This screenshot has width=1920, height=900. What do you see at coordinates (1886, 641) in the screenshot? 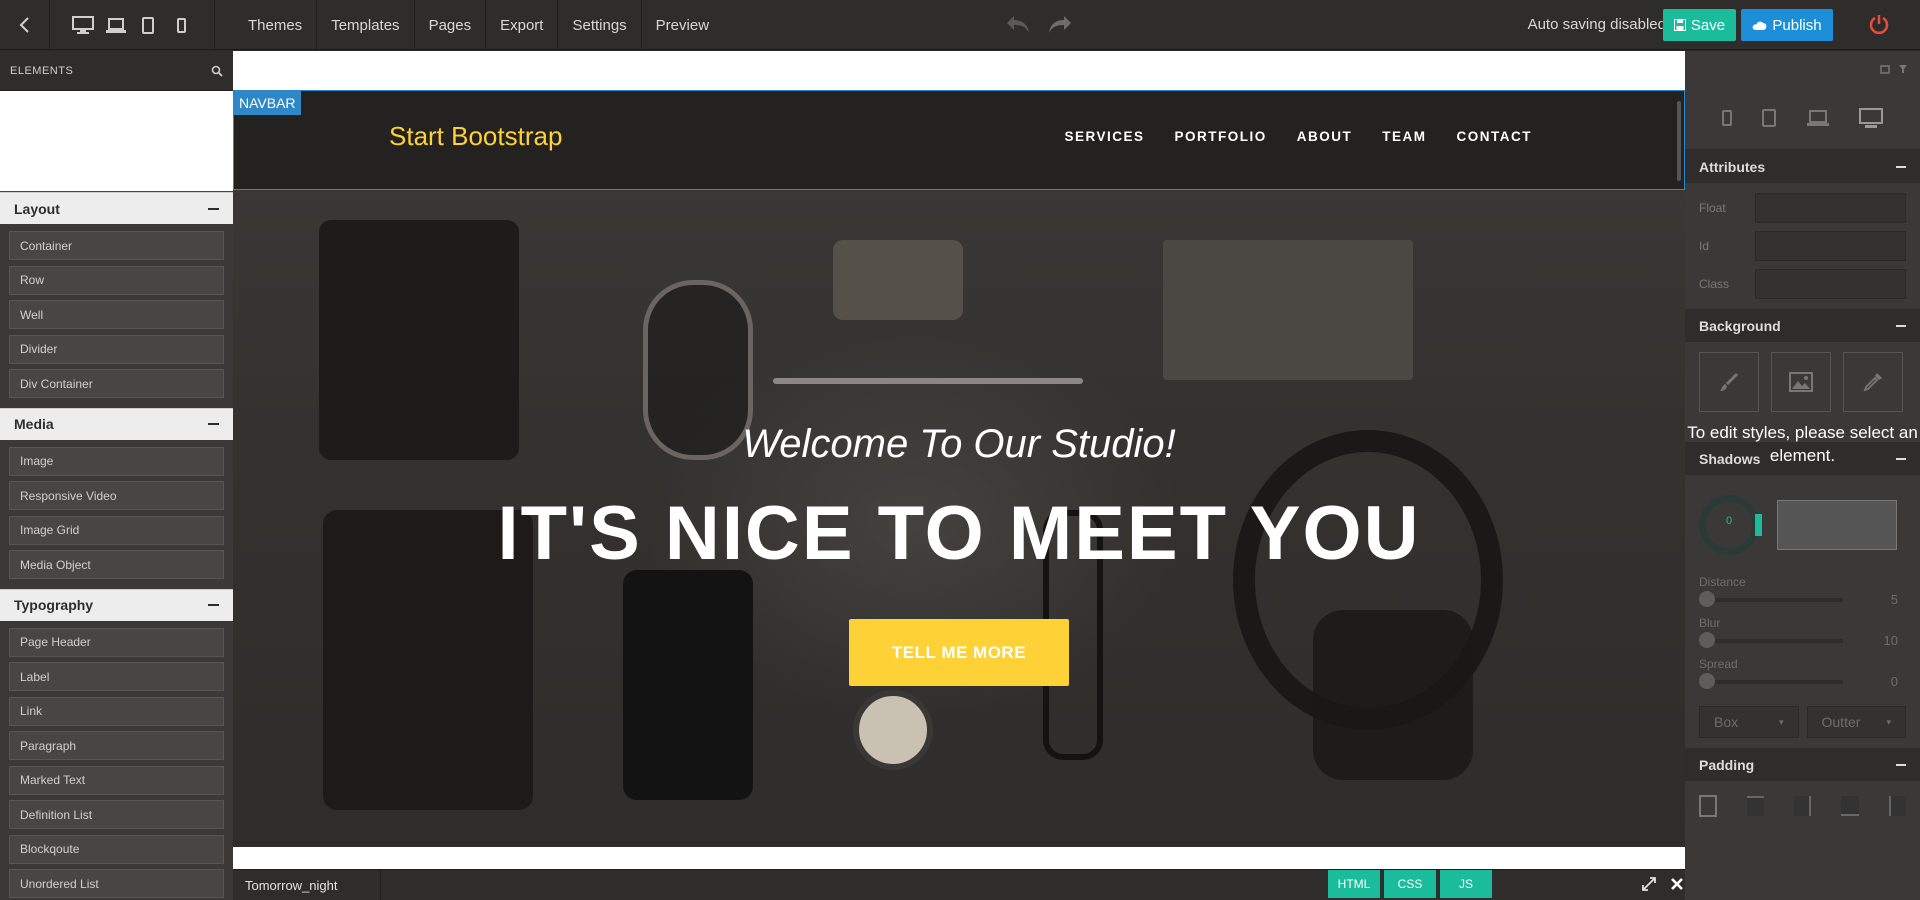
I see `blur-value: 10` at bounding box center [1886, 641].